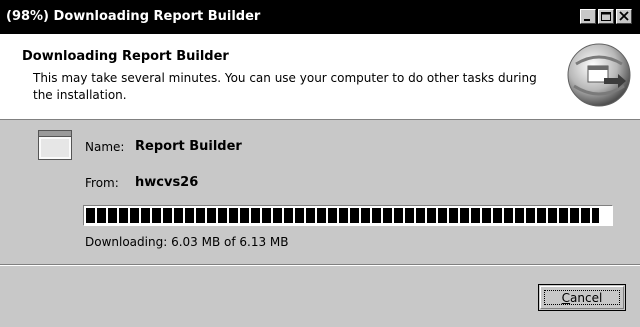 The image size is (640, 327). I want to click on installer-globe-icon, so click(599, 75).